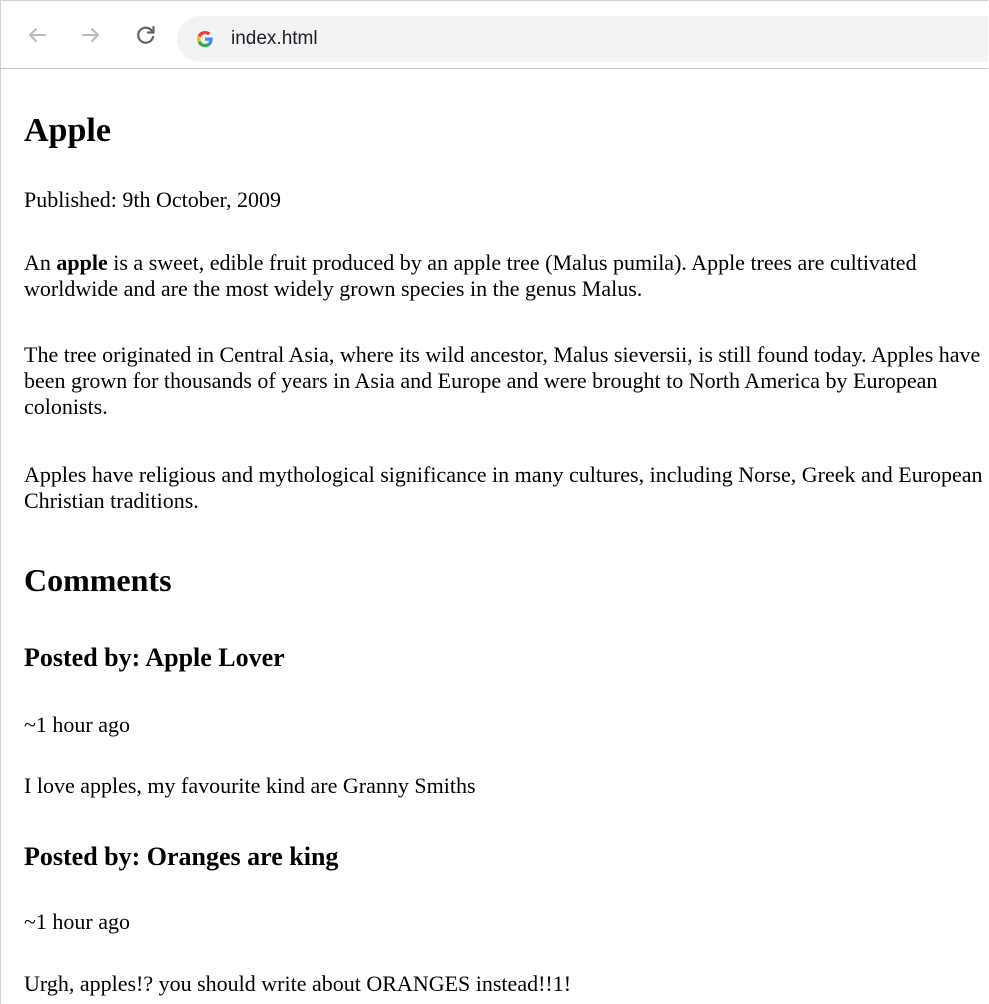  I want to click on comment-author: Posted by: Oranges are king, so click(181, 856).